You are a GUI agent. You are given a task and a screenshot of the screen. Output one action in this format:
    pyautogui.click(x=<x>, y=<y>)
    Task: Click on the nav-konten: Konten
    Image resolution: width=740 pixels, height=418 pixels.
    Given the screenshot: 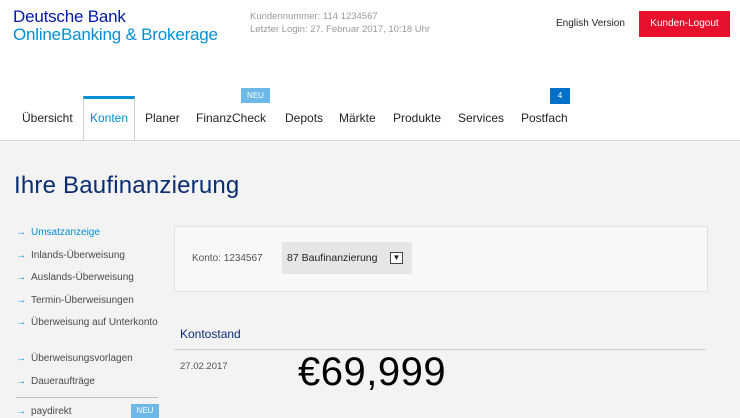 What is the action you would take?
    pyautogui.click(x=109, y=118)
    